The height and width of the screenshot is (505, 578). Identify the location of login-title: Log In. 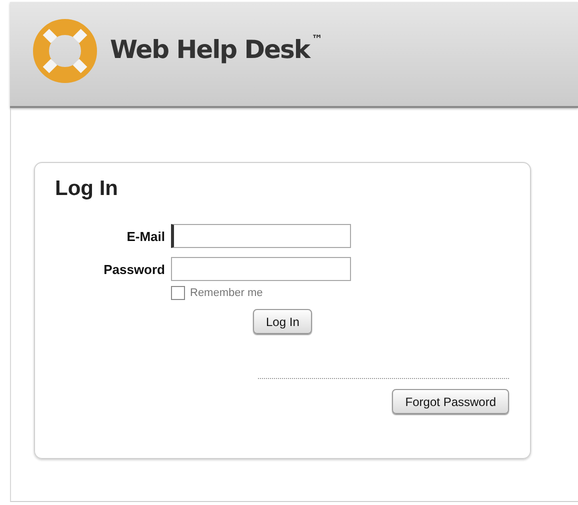
(87, 189).